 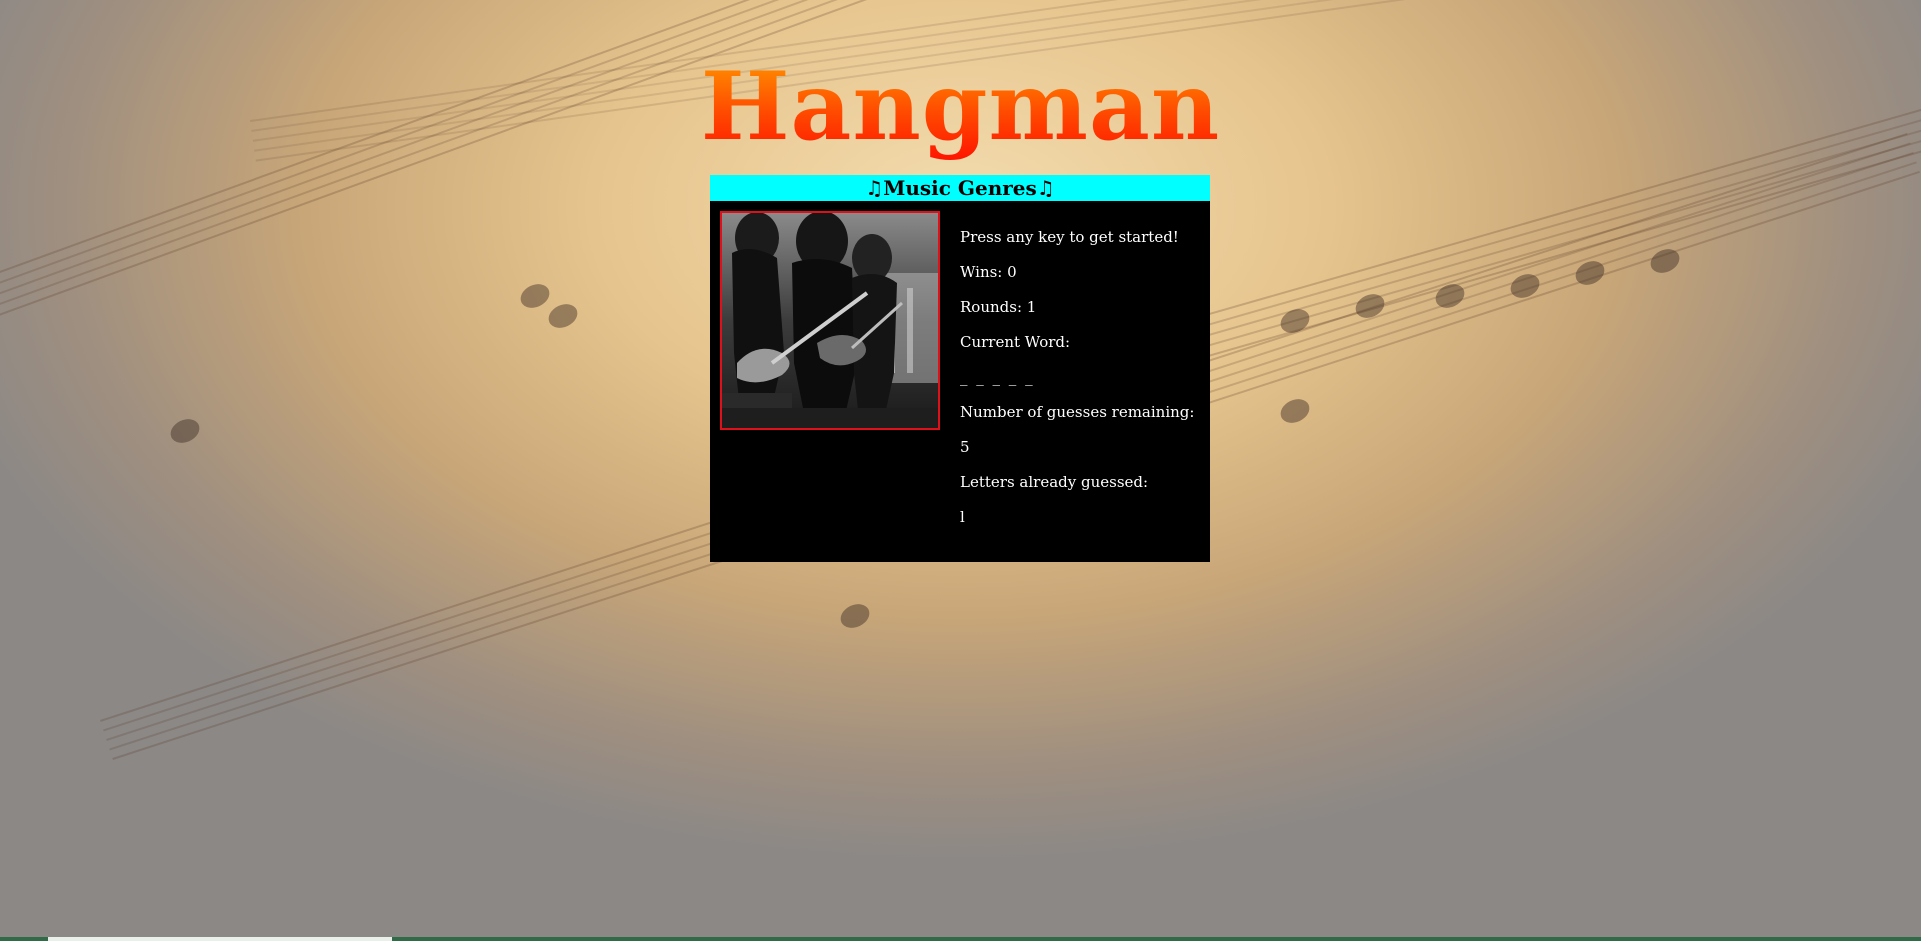 What do you see at coordinates (997, 377) in the screenshot?
I see `current-word: _ _ _ _ _` at bounding box center [997, 377].